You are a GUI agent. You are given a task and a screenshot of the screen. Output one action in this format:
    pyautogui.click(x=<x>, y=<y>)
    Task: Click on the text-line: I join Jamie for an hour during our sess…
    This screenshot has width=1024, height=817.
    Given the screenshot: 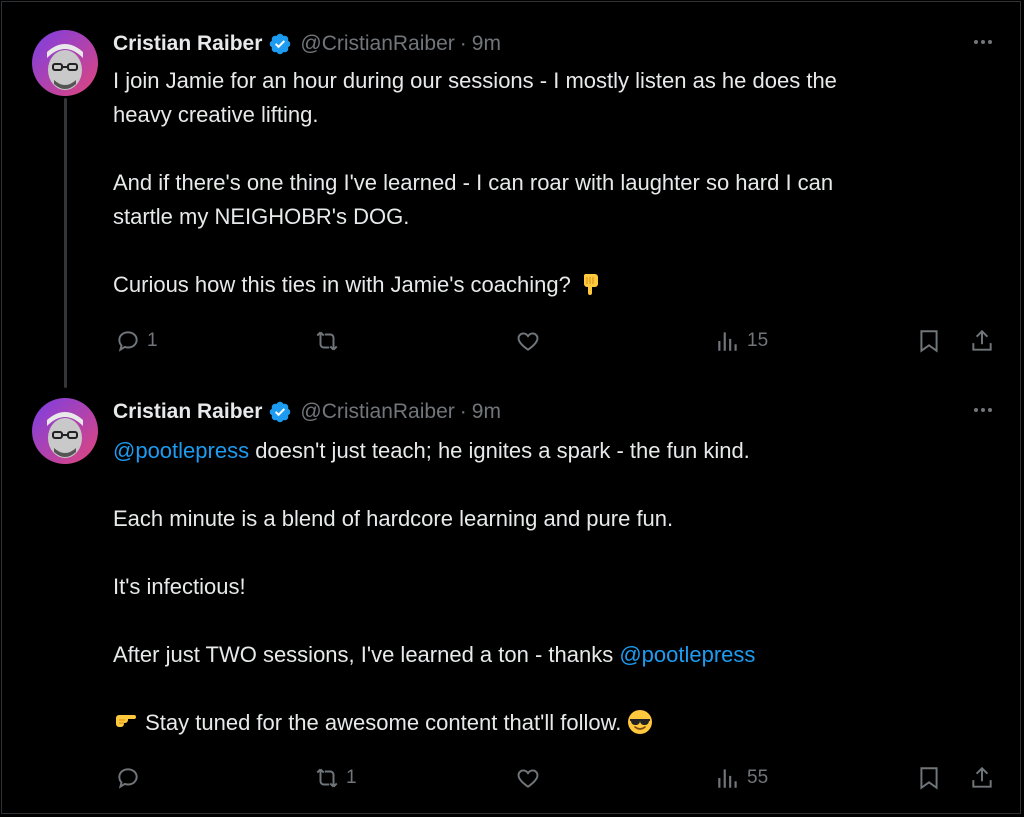 What is the action you would take?
    pyautogui.click(x=475, y=80)
    